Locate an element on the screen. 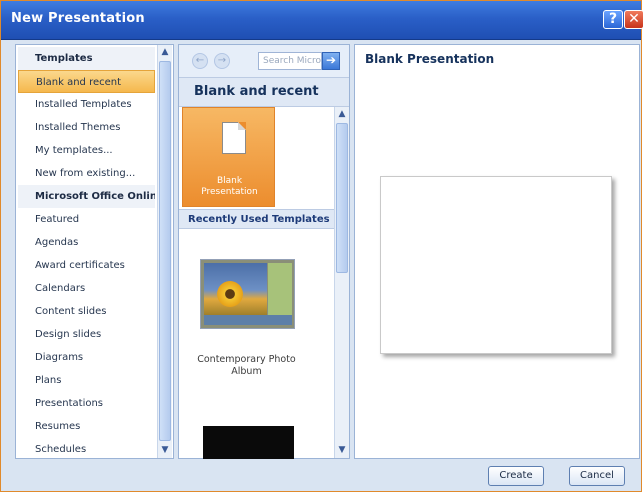 This screenshot has height=494, width=644. dialog-button-bar: Create Cancel is located at coordinates (321, 476).